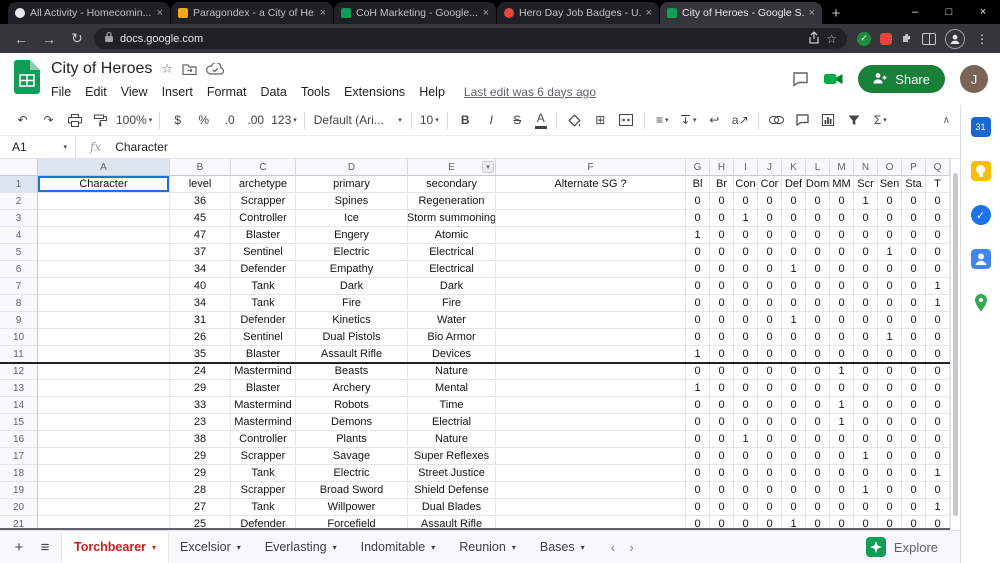  What do you see at coordinates (358, 120) in the screenshot?
I see `font-select: Default (Ari... ▾` at bounding box center [358, 120].